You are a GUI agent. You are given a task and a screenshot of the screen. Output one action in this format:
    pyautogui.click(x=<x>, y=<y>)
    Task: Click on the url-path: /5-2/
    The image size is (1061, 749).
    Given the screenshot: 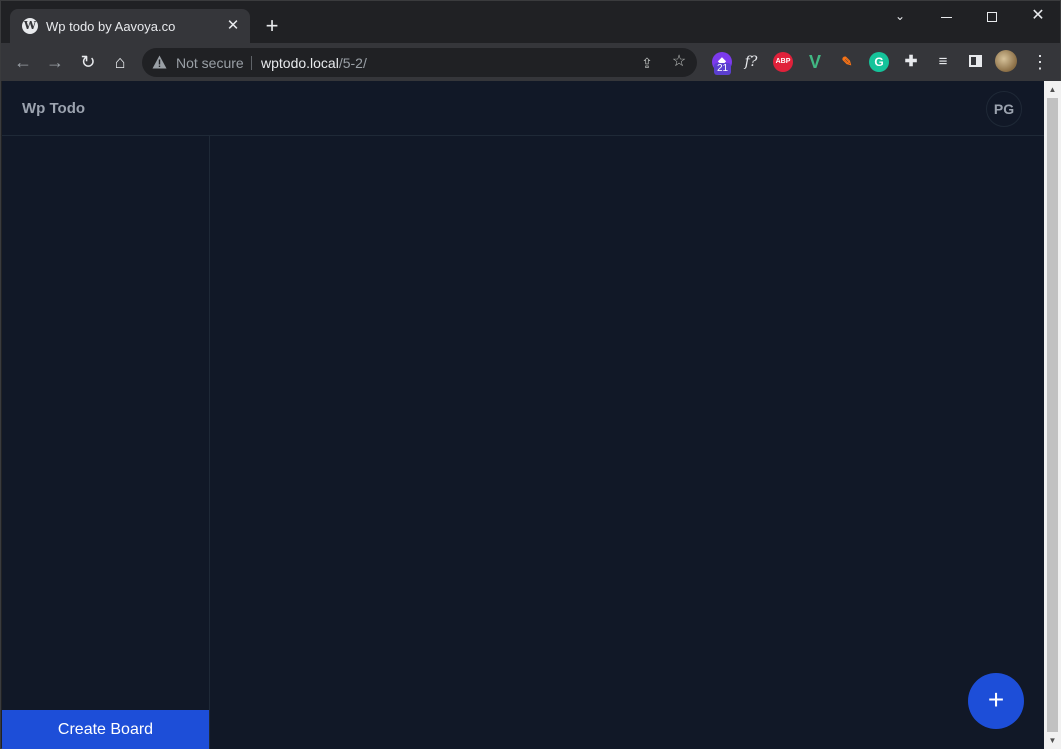 What is the action you would take?
    pyautogui.click(x=352, y=63)
    